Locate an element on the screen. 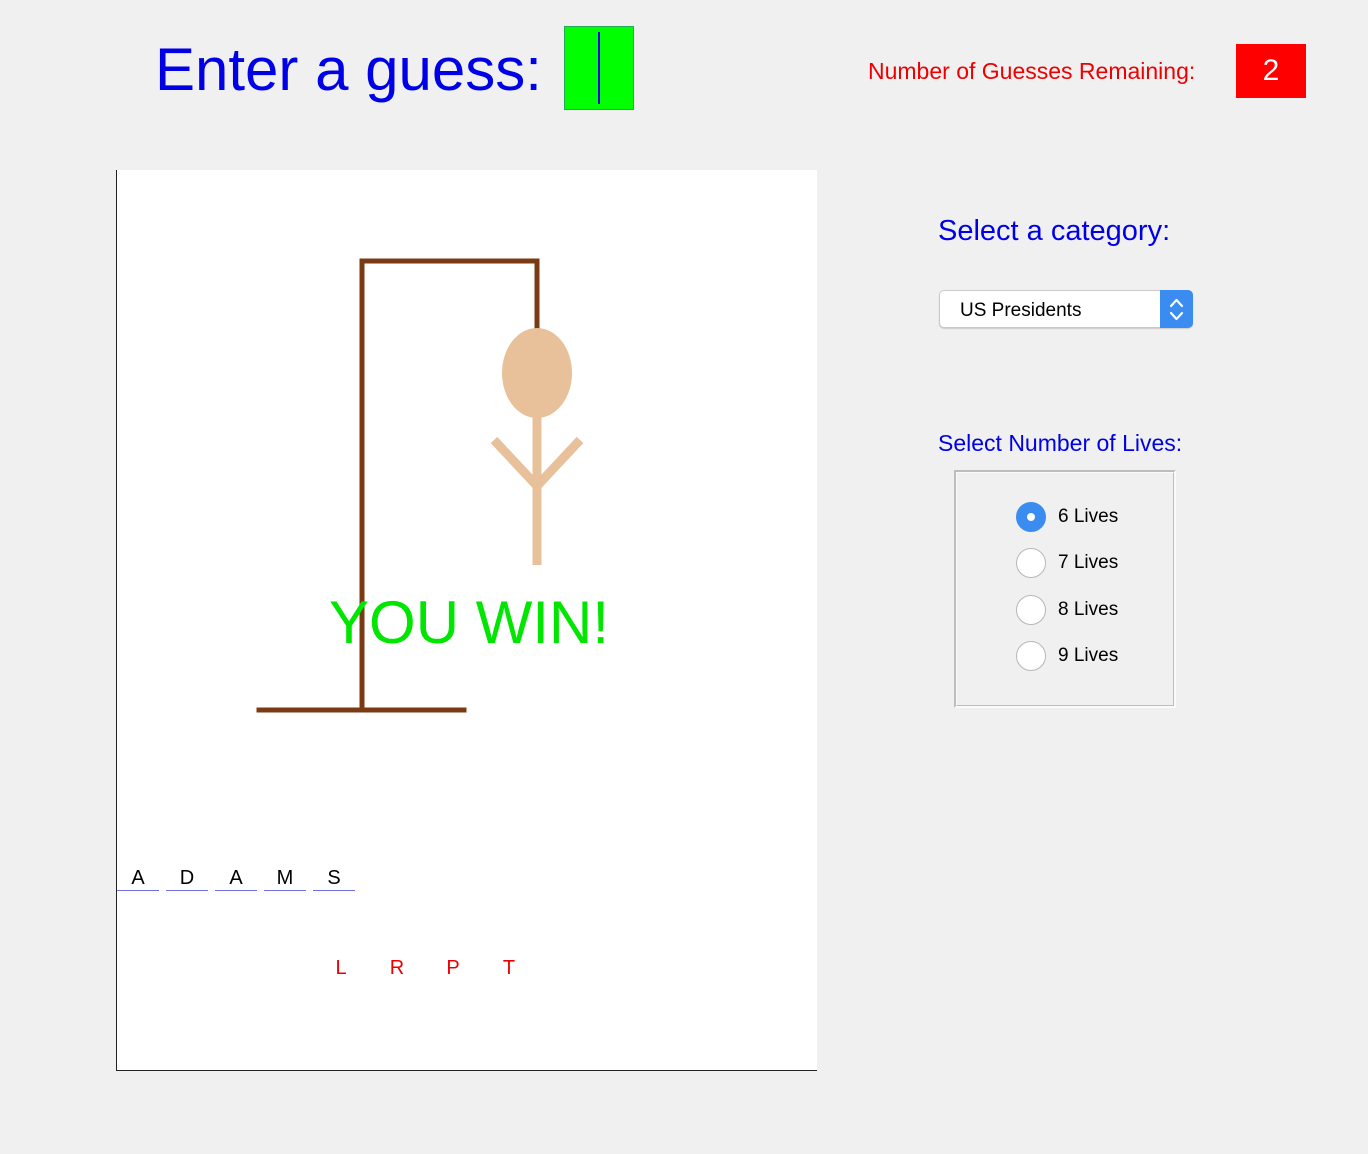 The image size is (1368, 1154). wrong-letters: L R P T is located at coordinates (439, 968).